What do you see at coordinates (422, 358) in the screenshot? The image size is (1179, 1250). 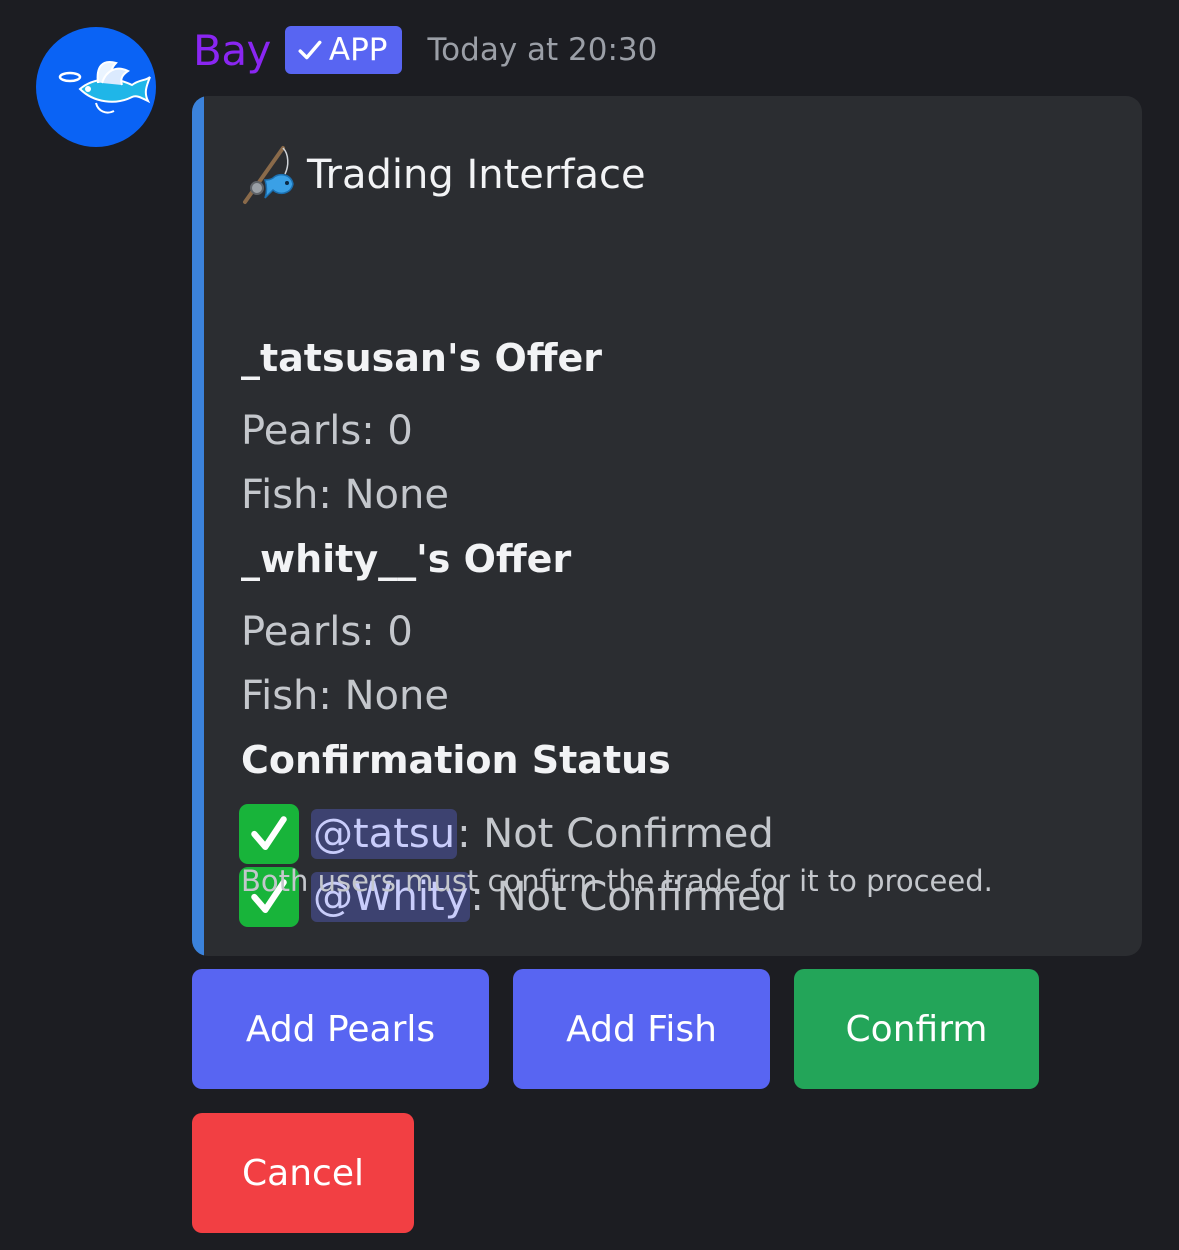 I see `offer-heading: _tatsusan's Offer` at bounding box center [422, 358].